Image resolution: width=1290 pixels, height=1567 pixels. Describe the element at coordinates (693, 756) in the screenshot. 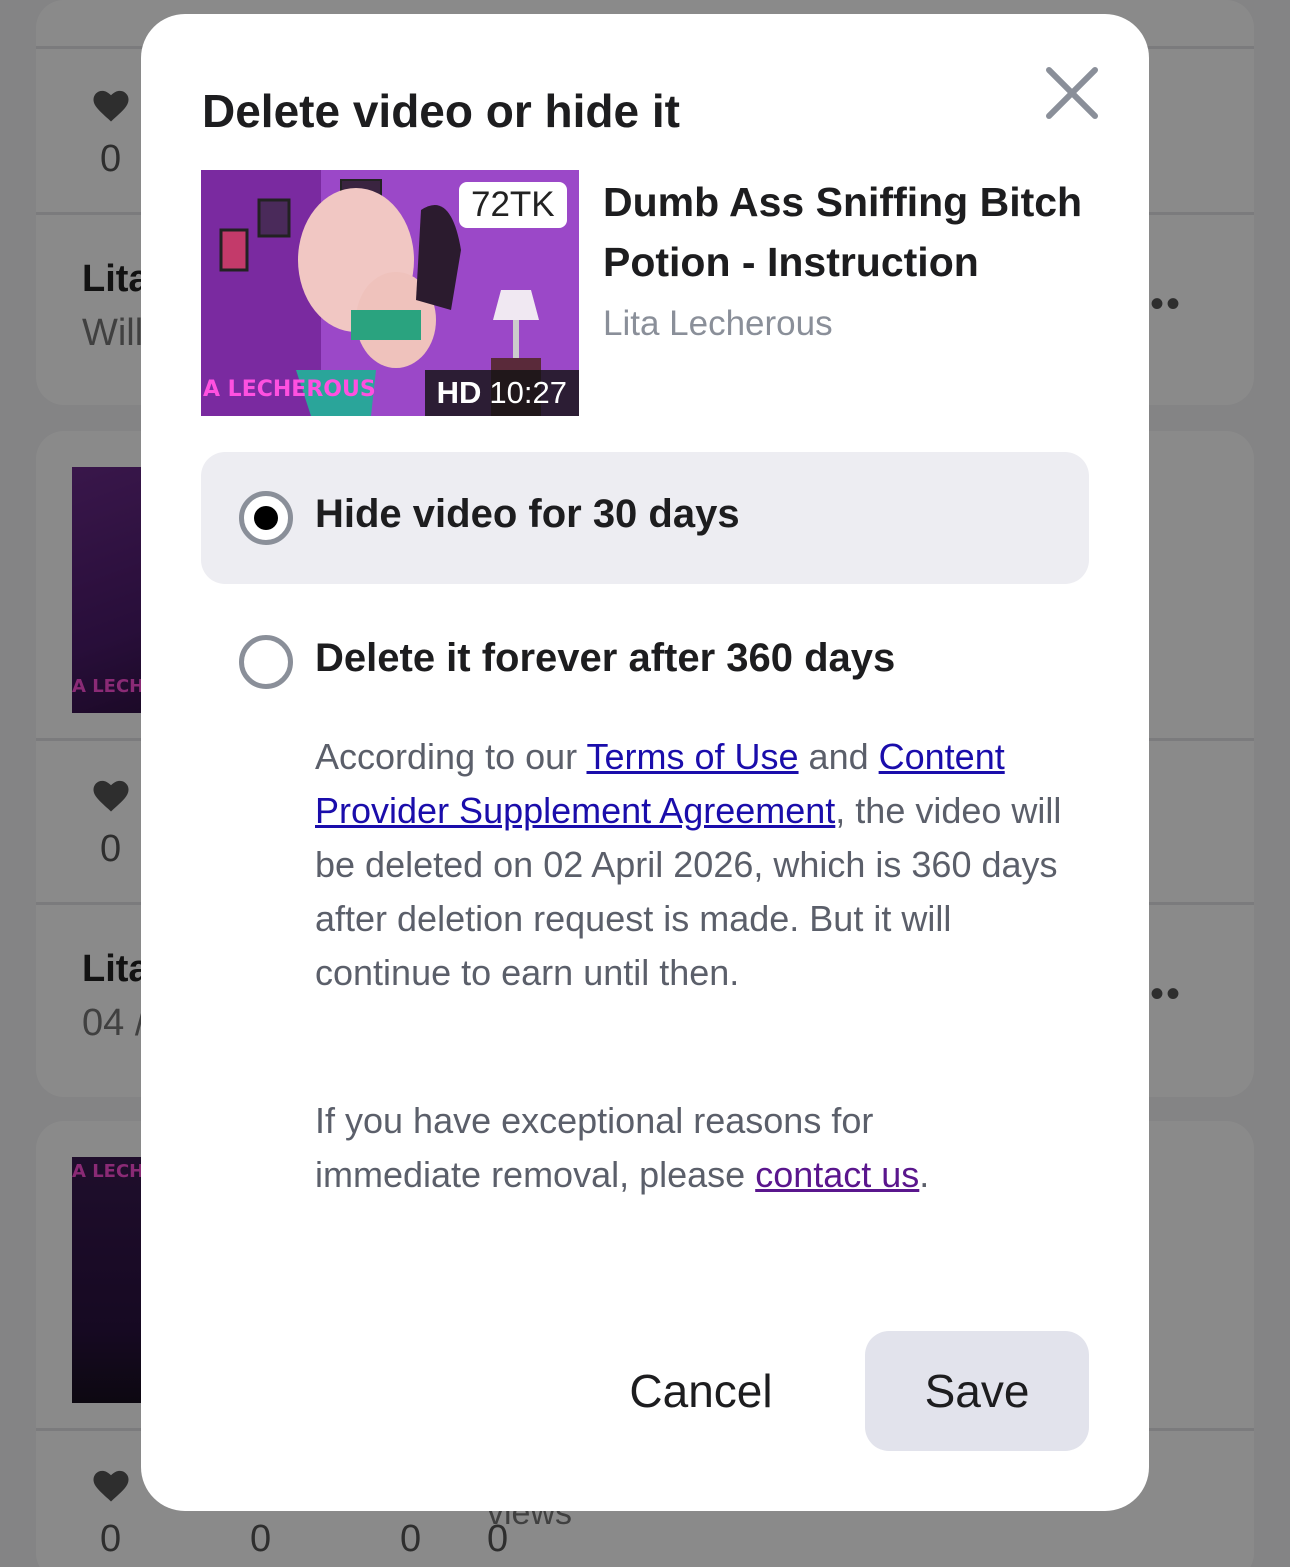

I see `terms-of-use-link: Terms of Use` at that location.